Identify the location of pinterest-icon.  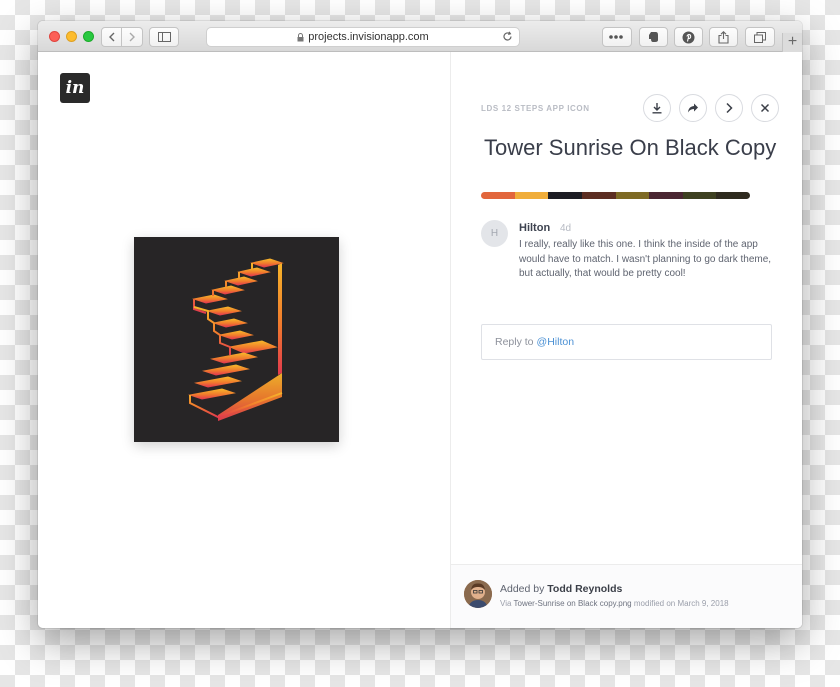
(688, 37).